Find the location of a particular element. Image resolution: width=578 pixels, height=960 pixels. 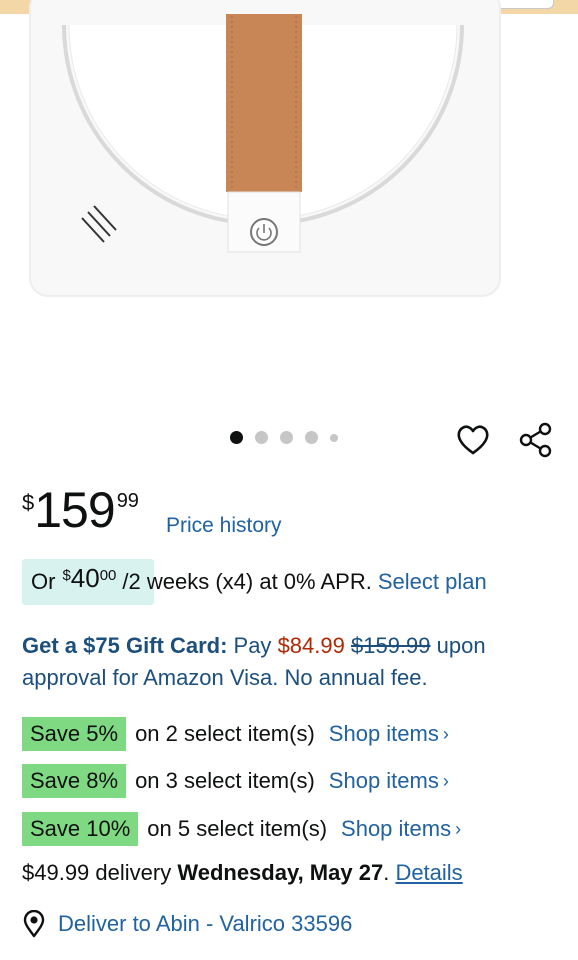

savings-row: Save 8% on 3 select item(s) Shop items › is located at coordinates (235, 781).